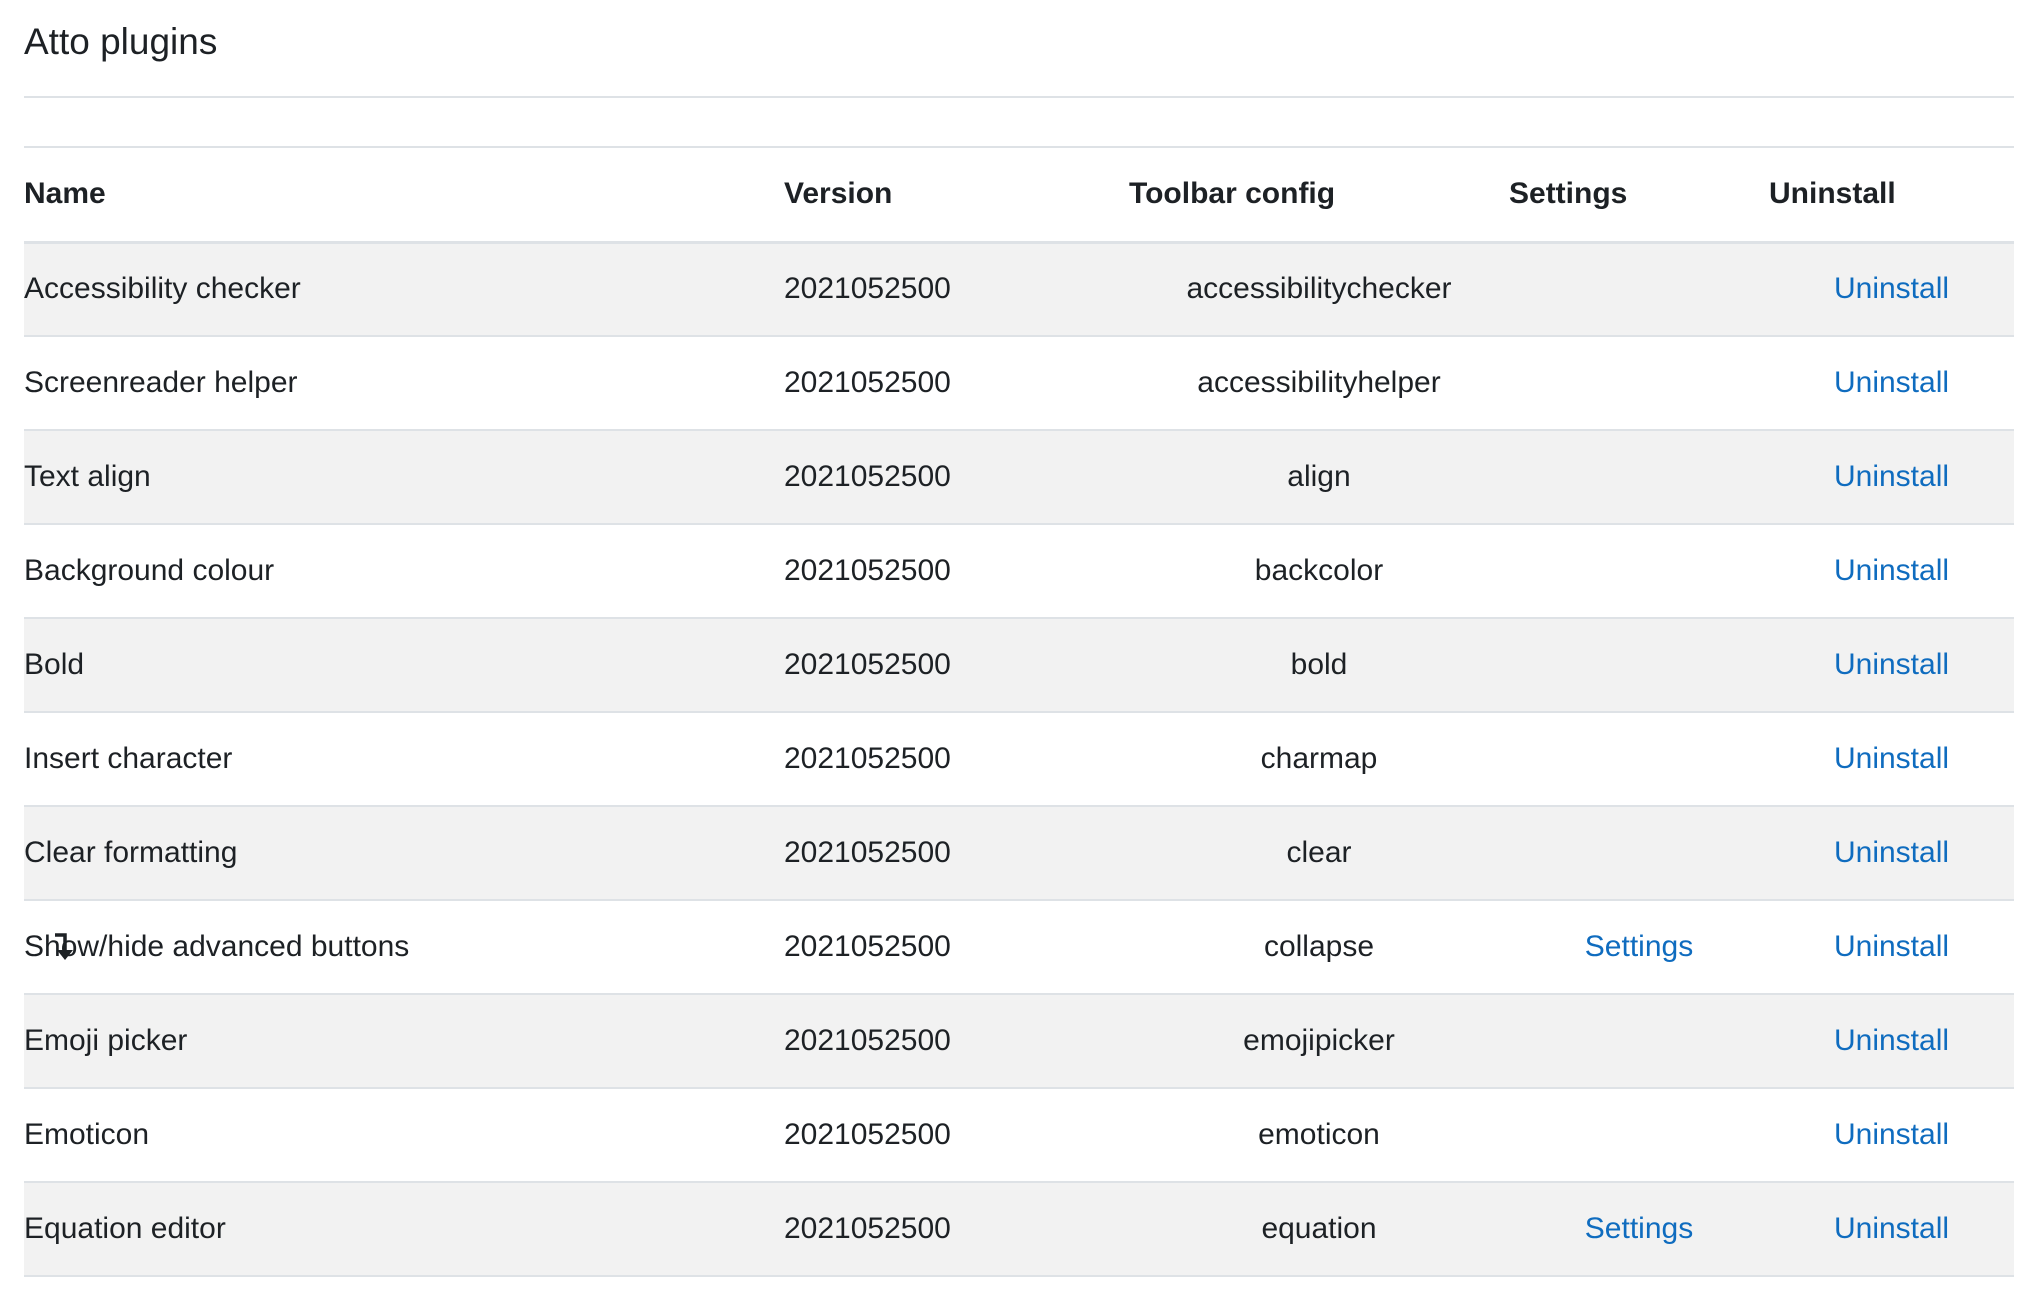 This screenshot has width=2036, height=1296. Describe the element at coordinates (1832, 194) in the screenshot. I see `column-header-uninstall: Uninstall` at that location.